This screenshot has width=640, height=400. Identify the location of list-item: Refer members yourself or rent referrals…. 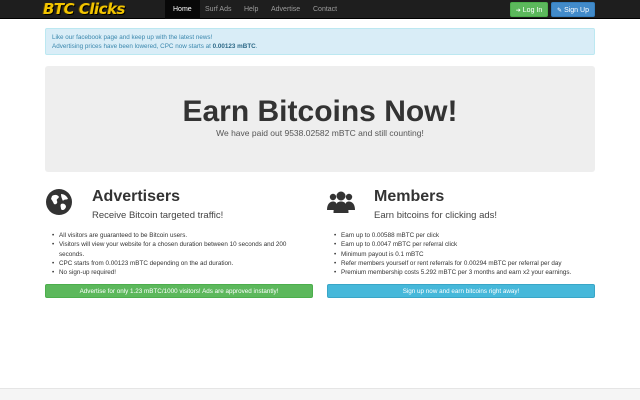
(464, 264).